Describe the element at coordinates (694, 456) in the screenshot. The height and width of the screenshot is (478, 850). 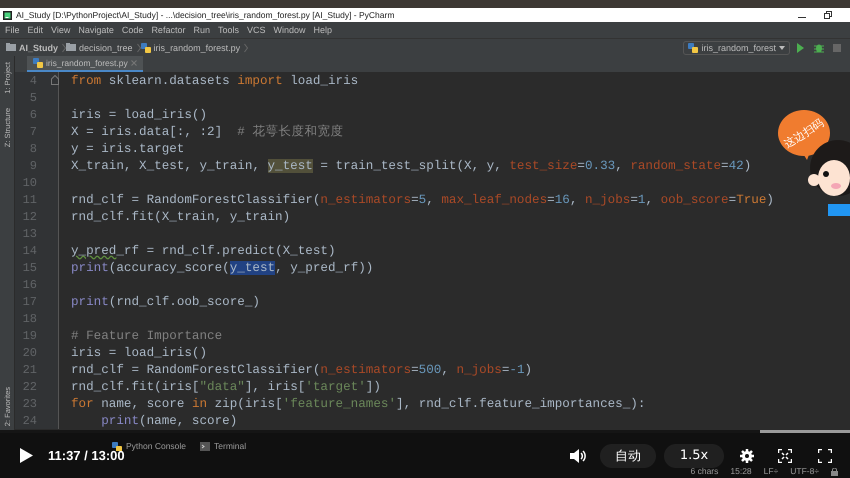
I see `speed-button: 1.5x` at that location.